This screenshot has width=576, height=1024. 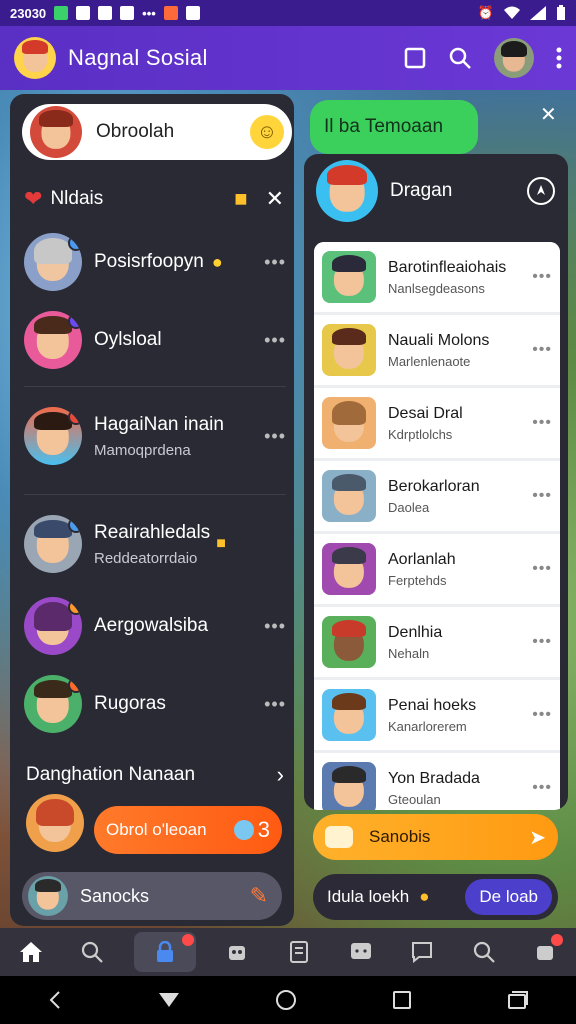 What do you see at coordinates (437, 496) in the screenshot?
I see `list-item: Berokarloran Daolea •••` at bounding box center [437, 496].